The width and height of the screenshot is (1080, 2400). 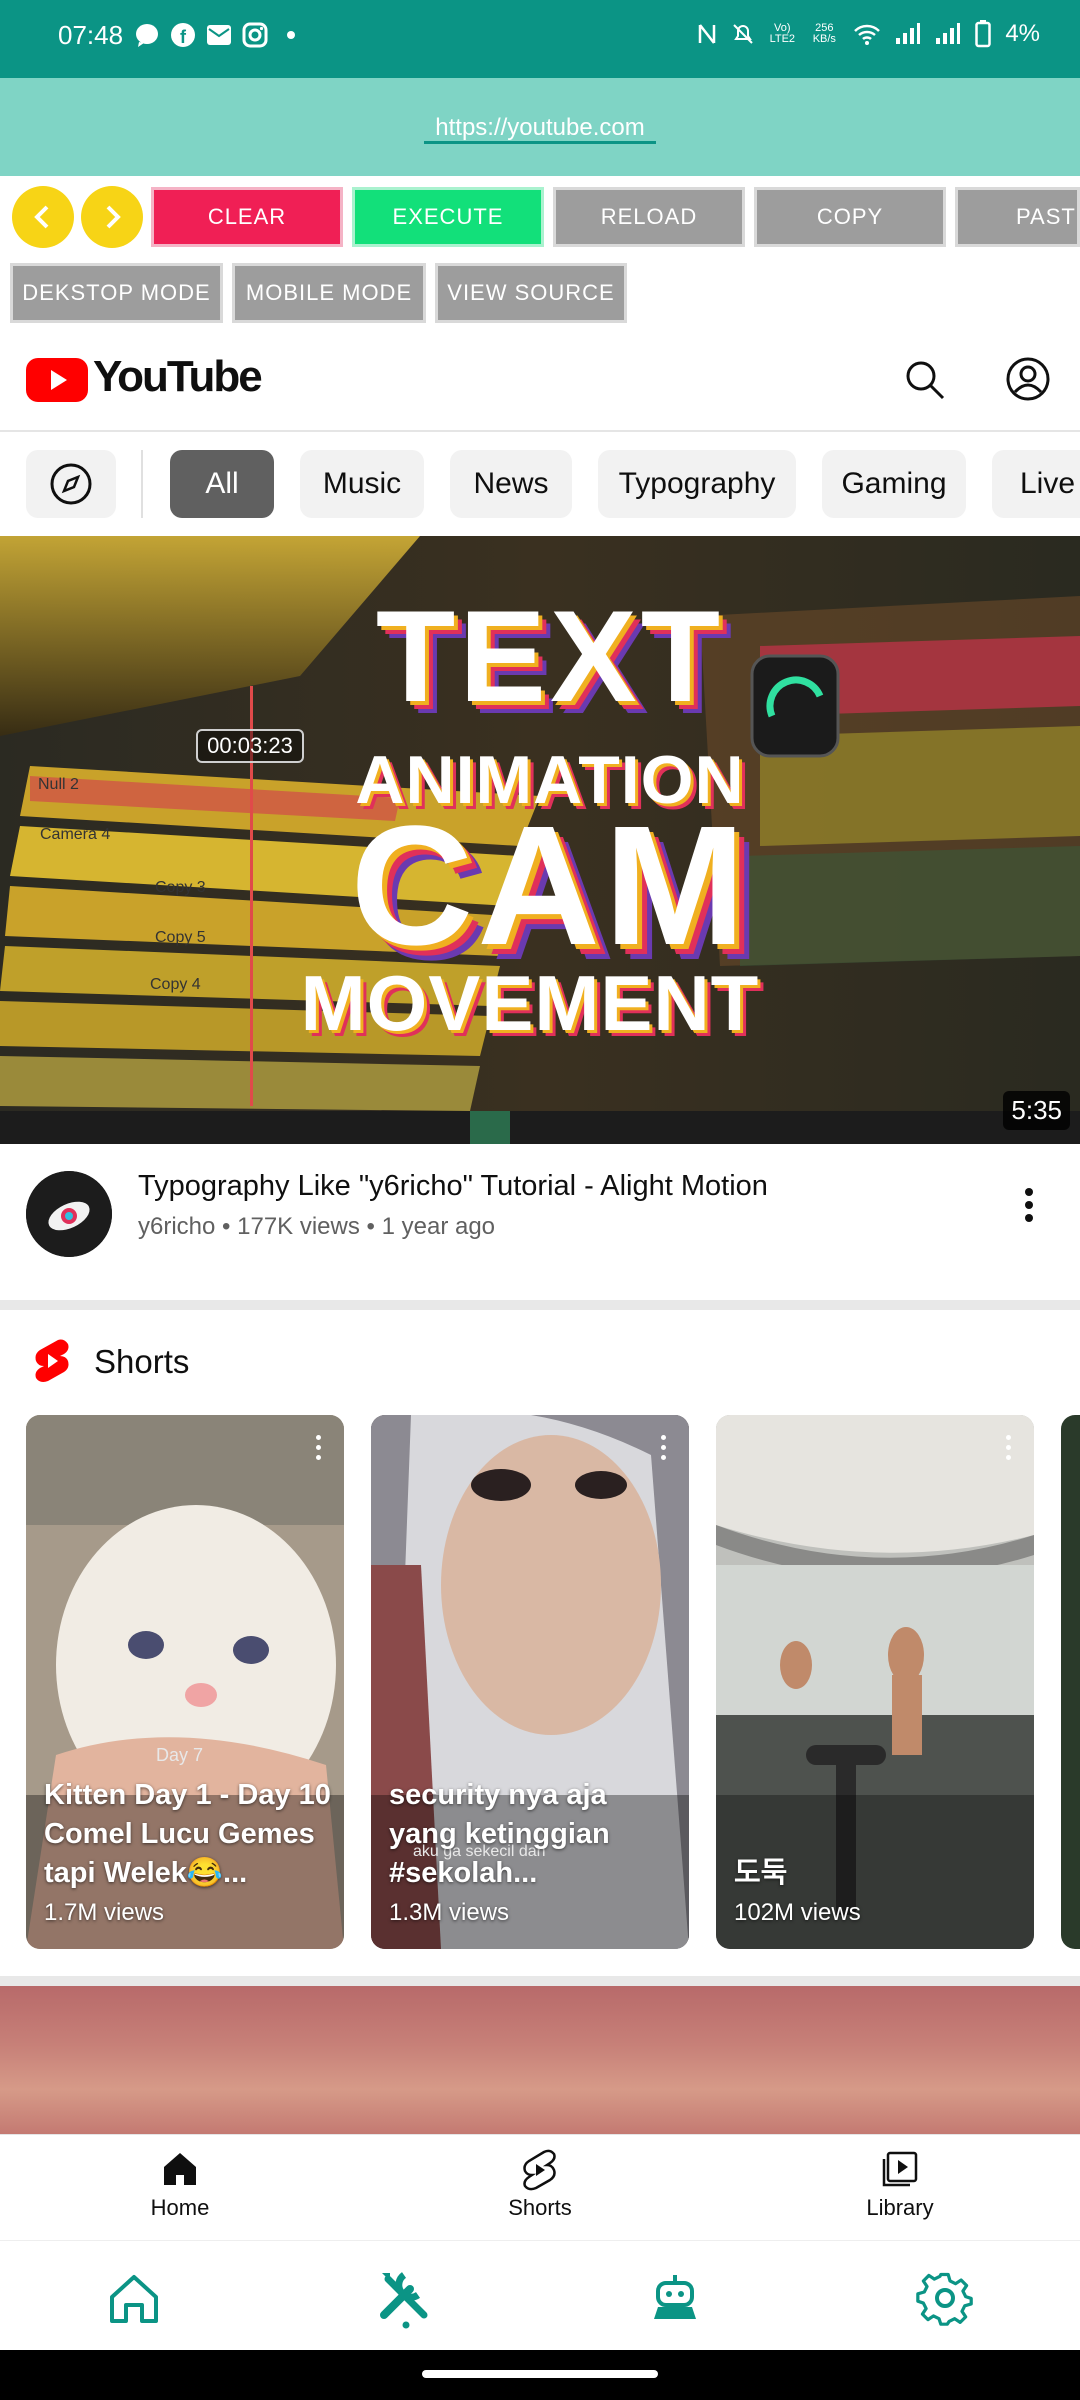 I want to click on nav-library: Library, so click(x=900, y=2188).